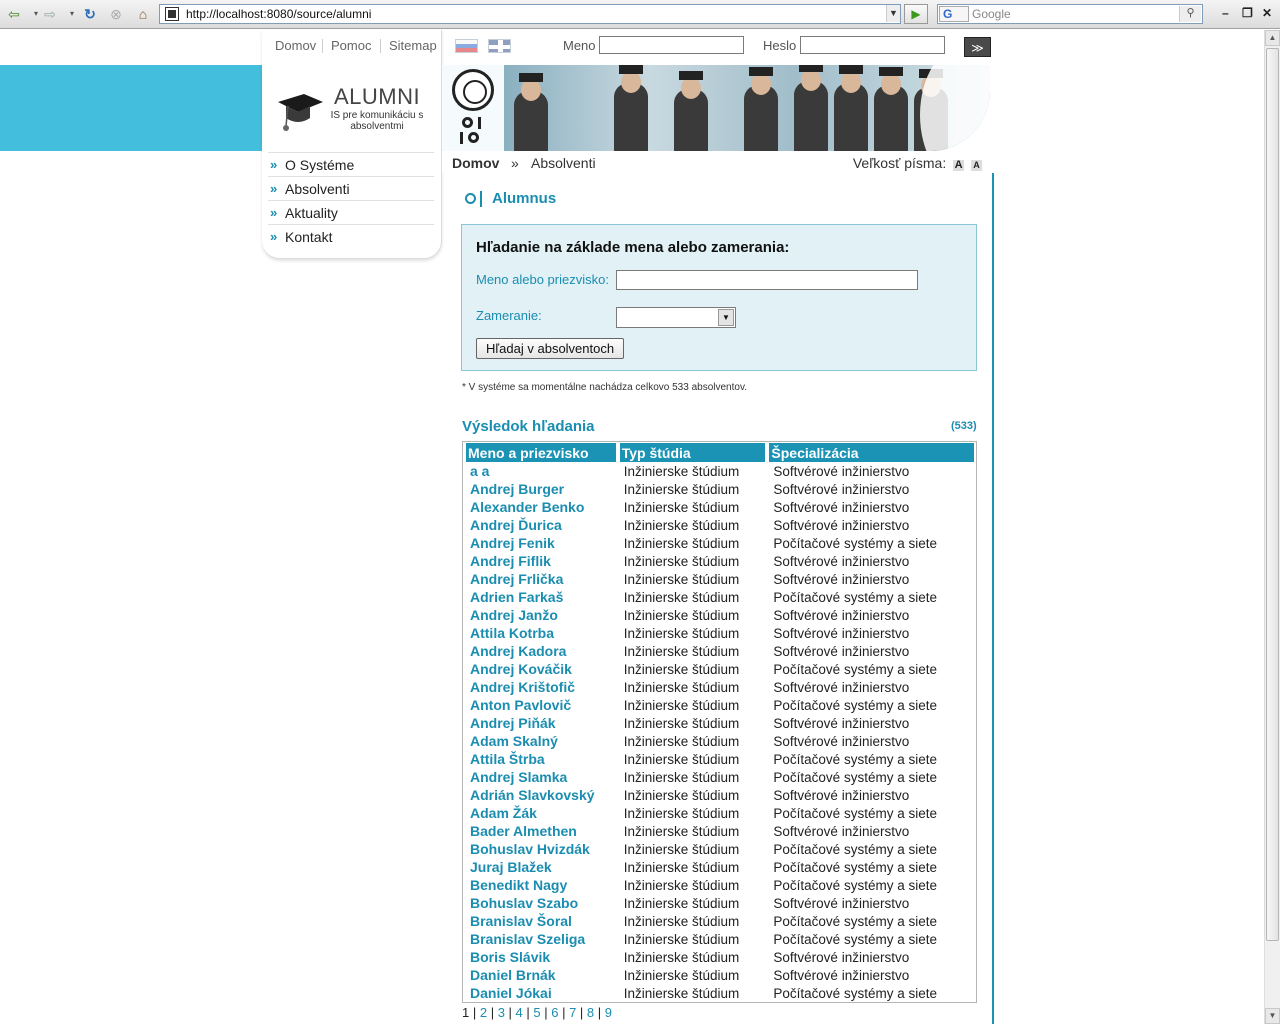  What do you see at coordinates (143, 14) in the screenshot?
I see `home-icon: ⌂` at bounding box center [143, 14].